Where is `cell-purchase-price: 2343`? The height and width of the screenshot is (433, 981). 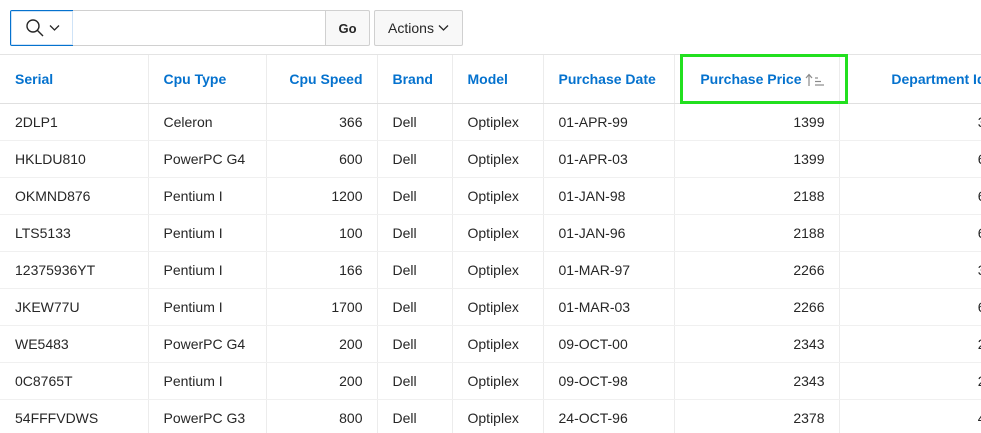 cell-purchase-price: 2343 is located at coordinates (757, 381).